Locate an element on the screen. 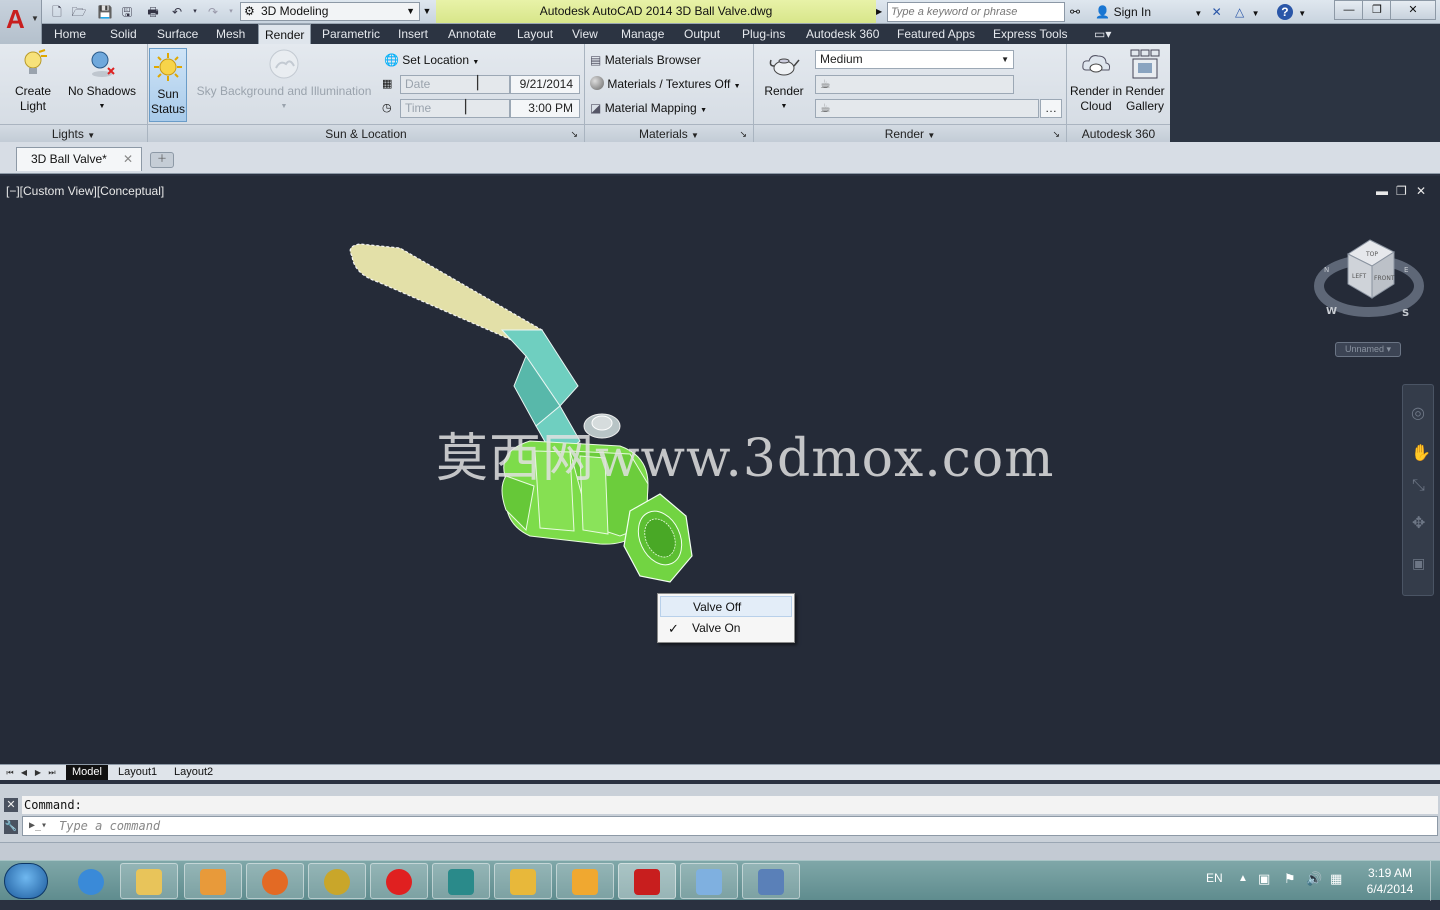 The width and height of the screenshot is (1440, 910). vodafone-icon is located at coordinates (399, 881).